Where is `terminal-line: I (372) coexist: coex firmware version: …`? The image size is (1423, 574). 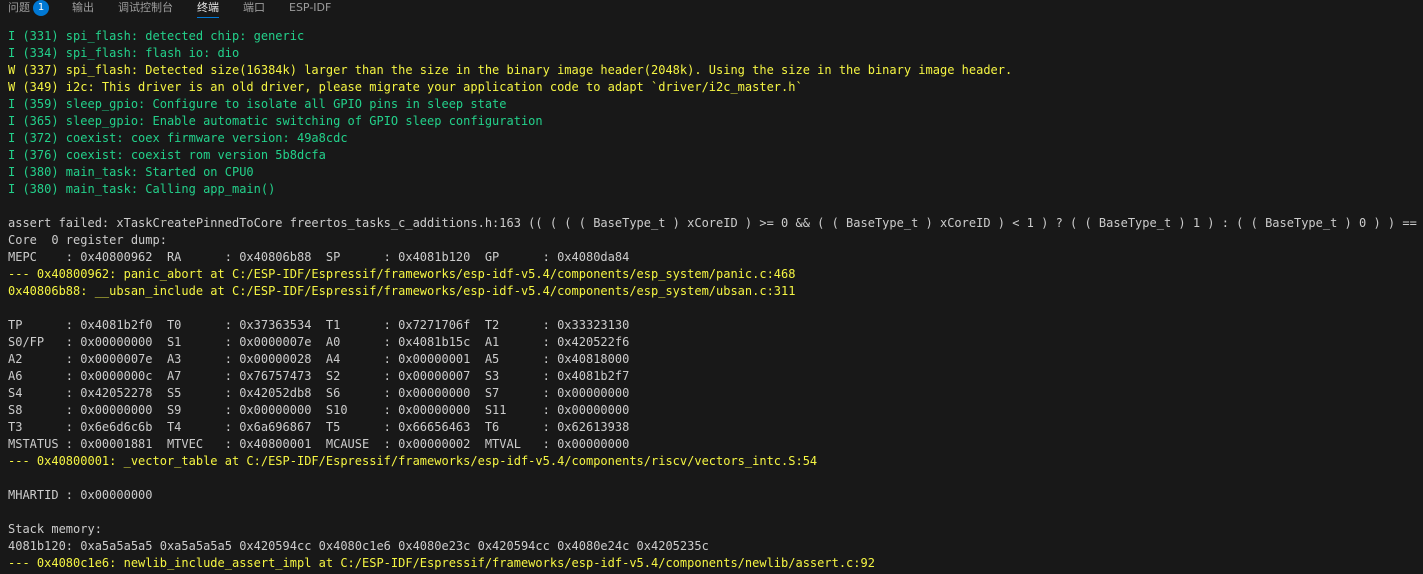 terminal-line: I (372) coexist: coex firmware version: … is located at coordinates (178, 138).